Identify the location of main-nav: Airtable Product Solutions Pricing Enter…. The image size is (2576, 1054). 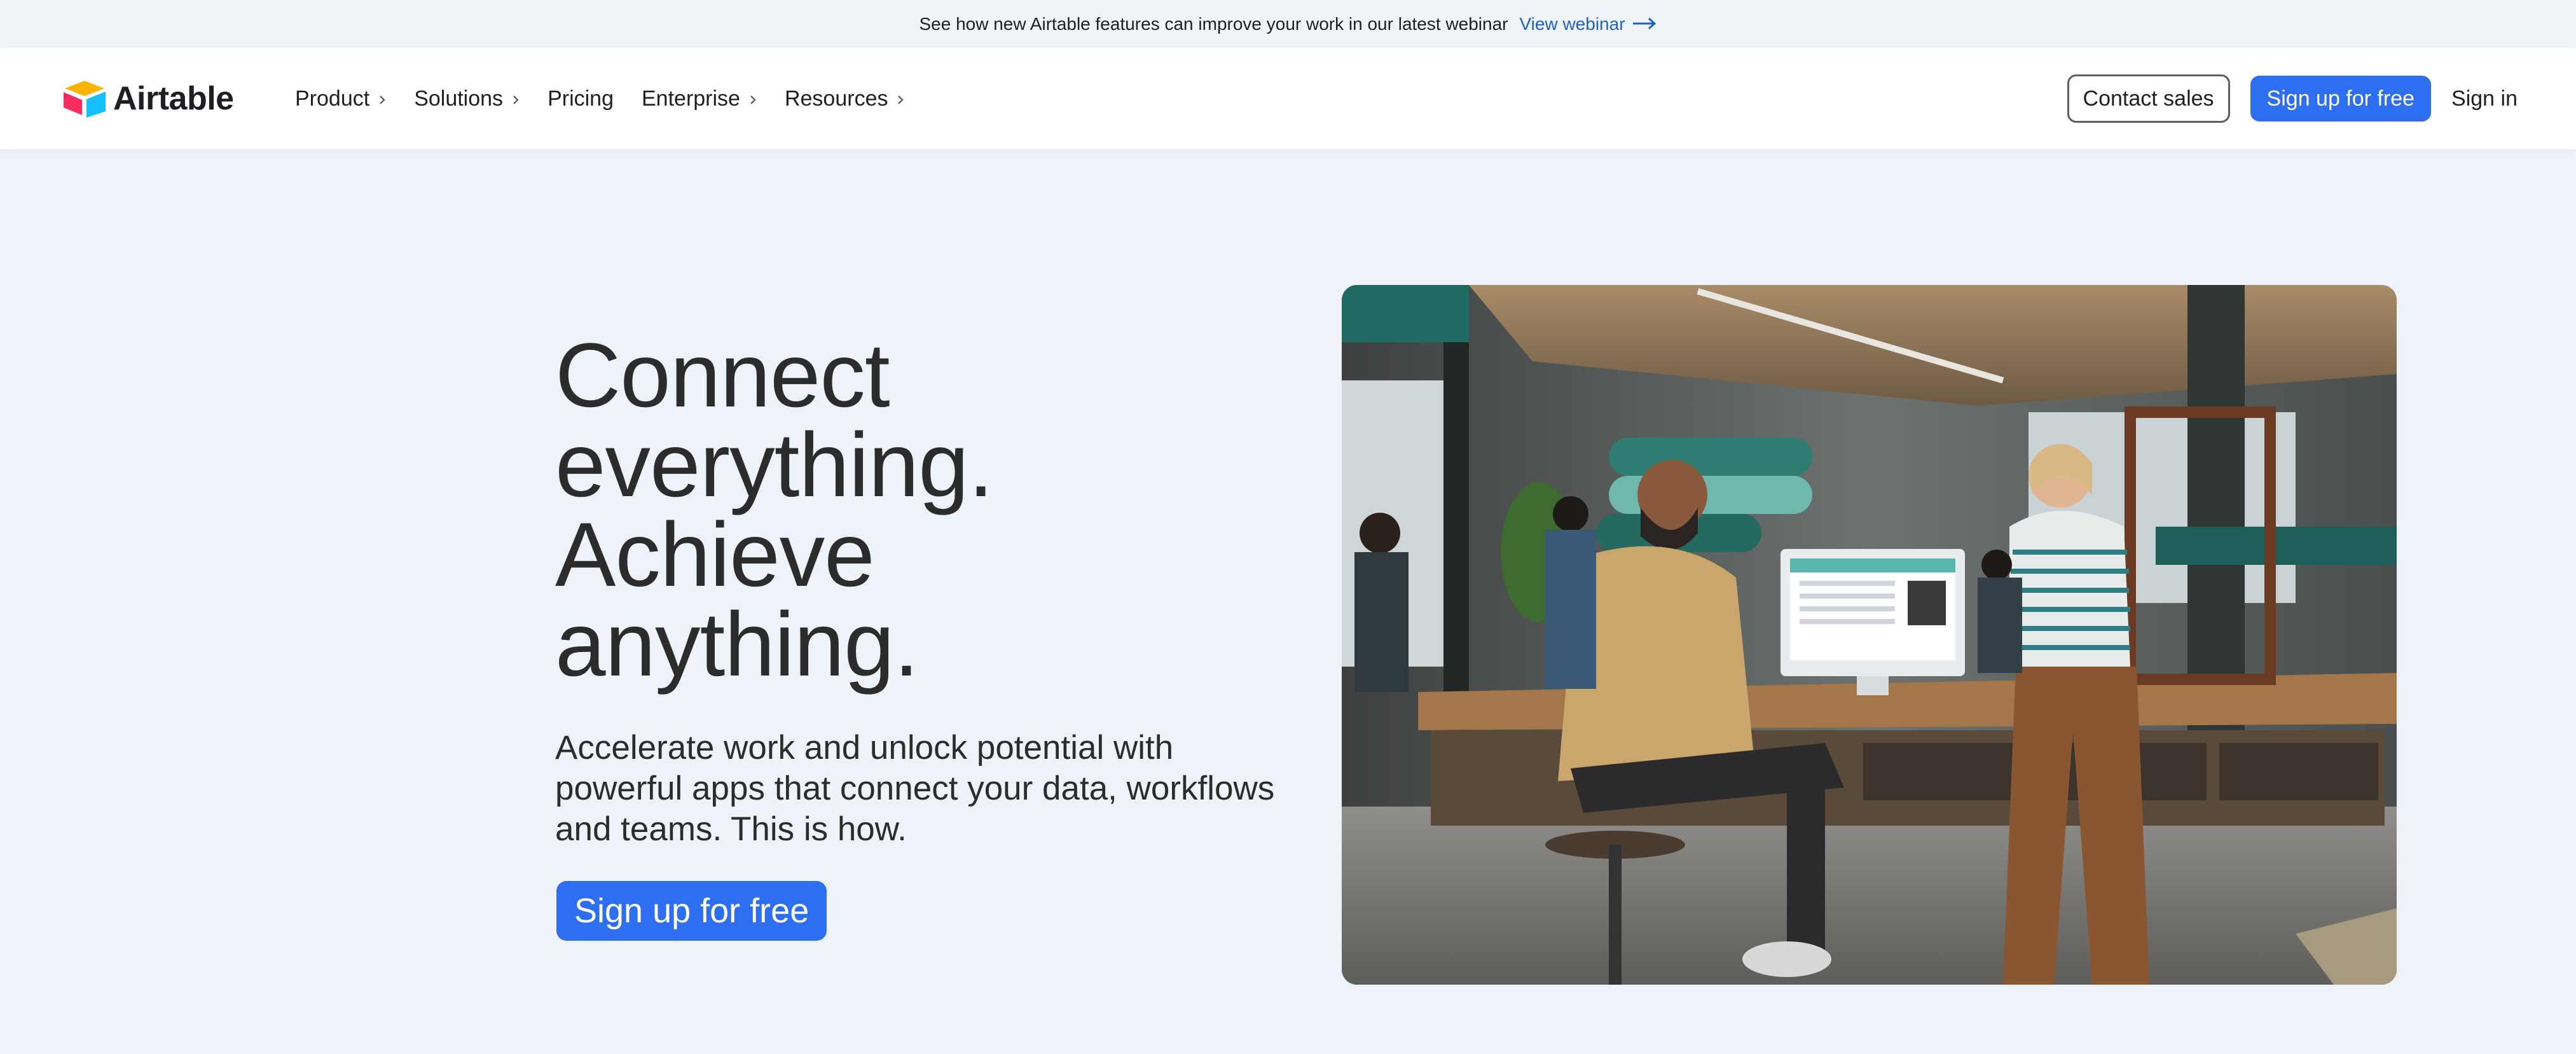
(1288, 99).